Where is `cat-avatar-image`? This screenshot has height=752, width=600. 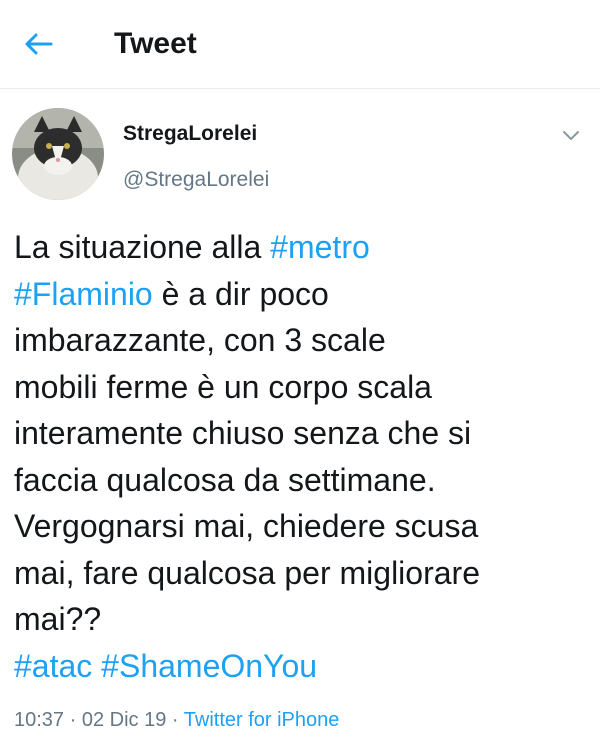 cat-avatar-image is located at coordinates (58, 154).